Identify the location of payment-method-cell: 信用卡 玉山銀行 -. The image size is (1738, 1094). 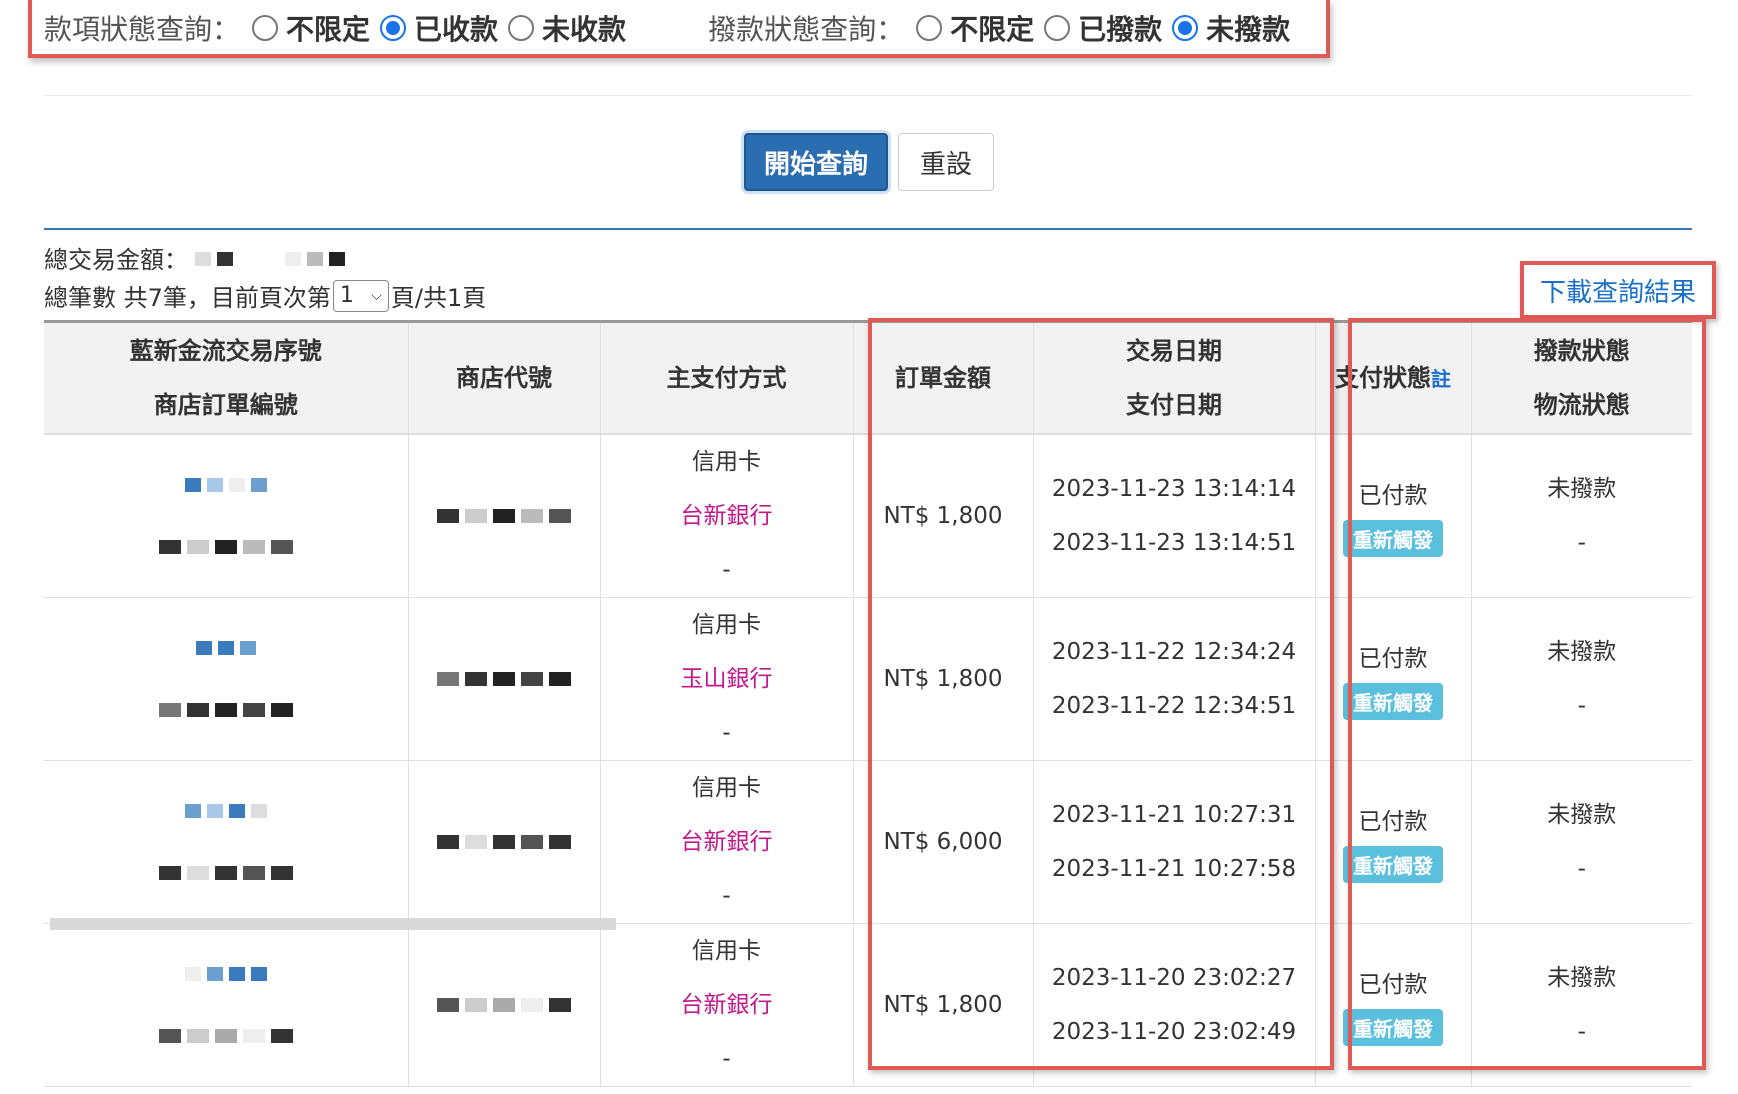
(726, 679).